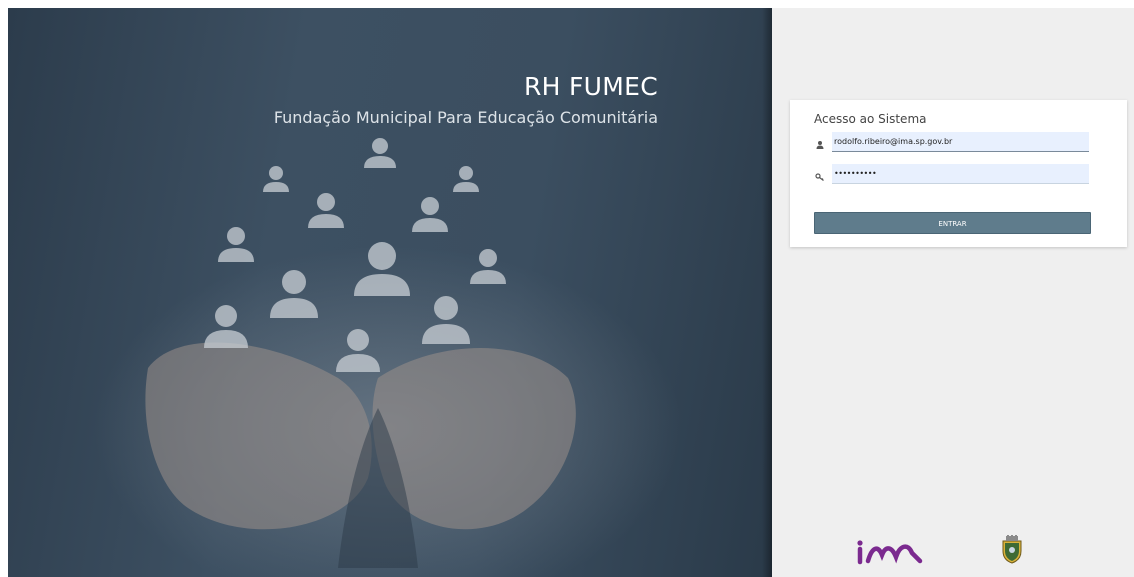 The width and height of the screenshot is (1134, 577). Describe the element at coordinates (960, 142) in the screenshot. I see `email-field: rodolfo.ribeiro@ima.sp.gov.br` at that location.